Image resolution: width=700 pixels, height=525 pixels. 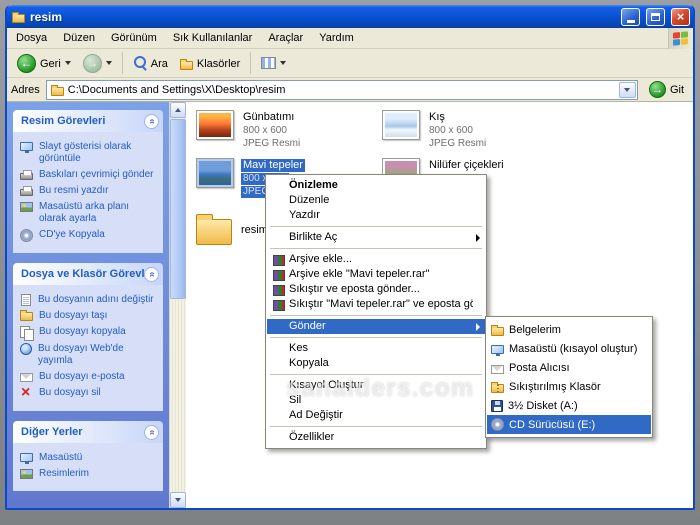 I want to click on task-label: Slayt gösterisi olarak görüntüle, so click(x=85, y=152).